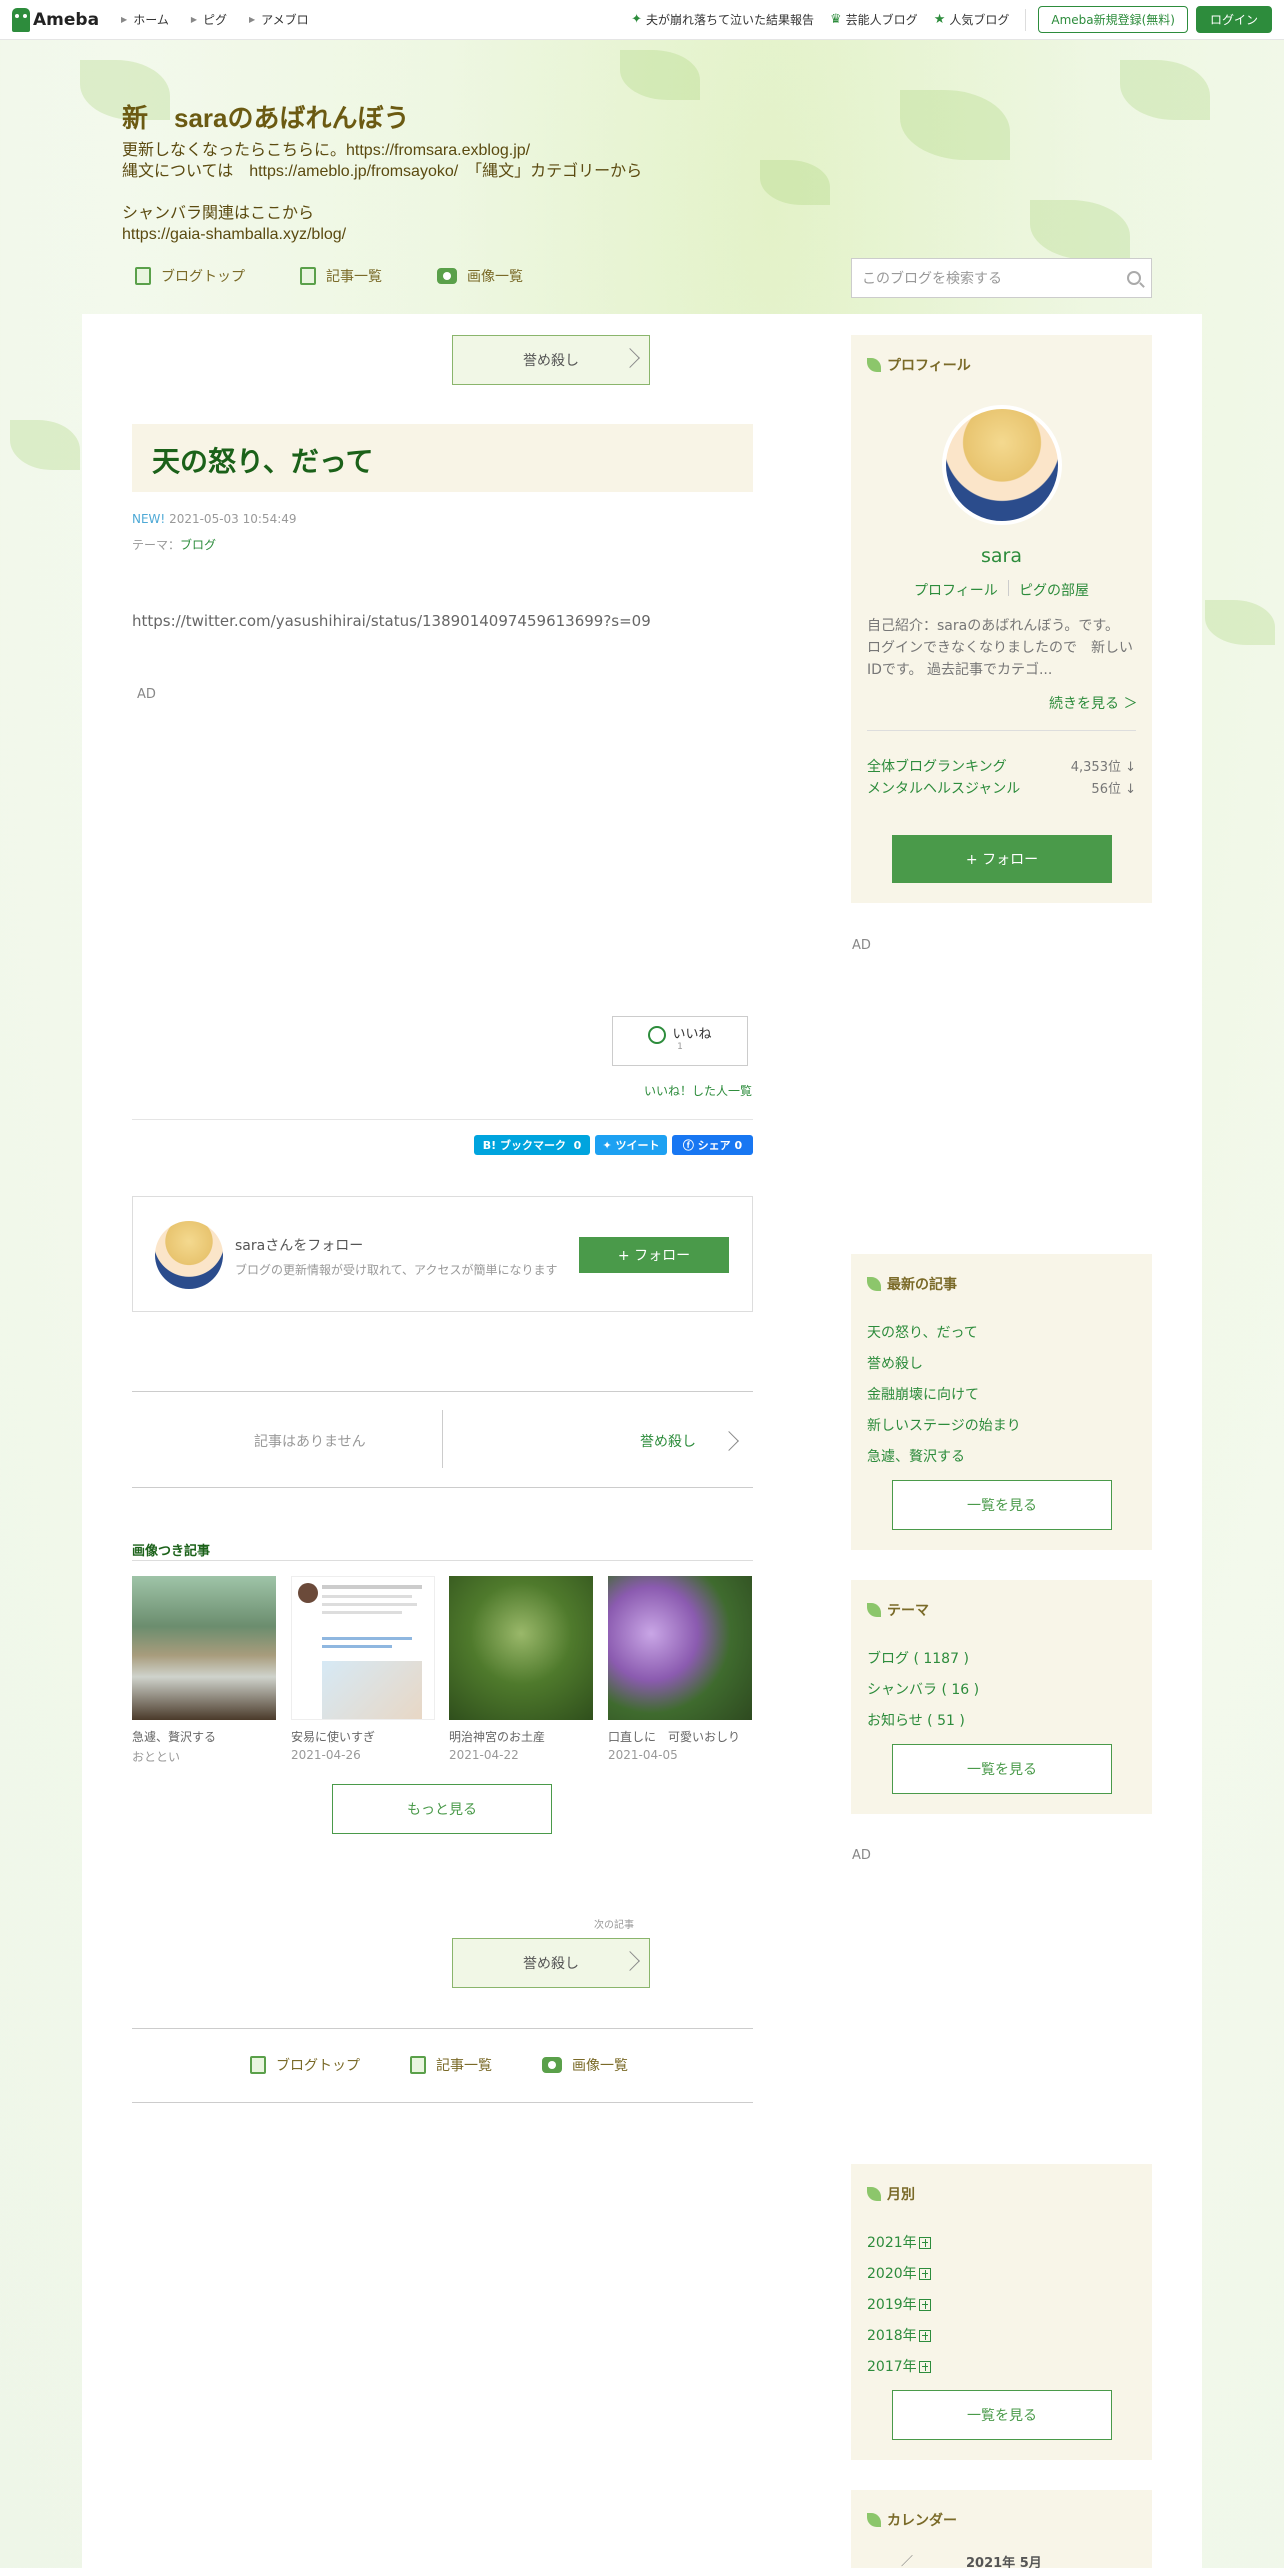 This screenshot has width=1284, height=2568. I want to click on themes-list-button: 一覧を見る, so click(1002, 1769).